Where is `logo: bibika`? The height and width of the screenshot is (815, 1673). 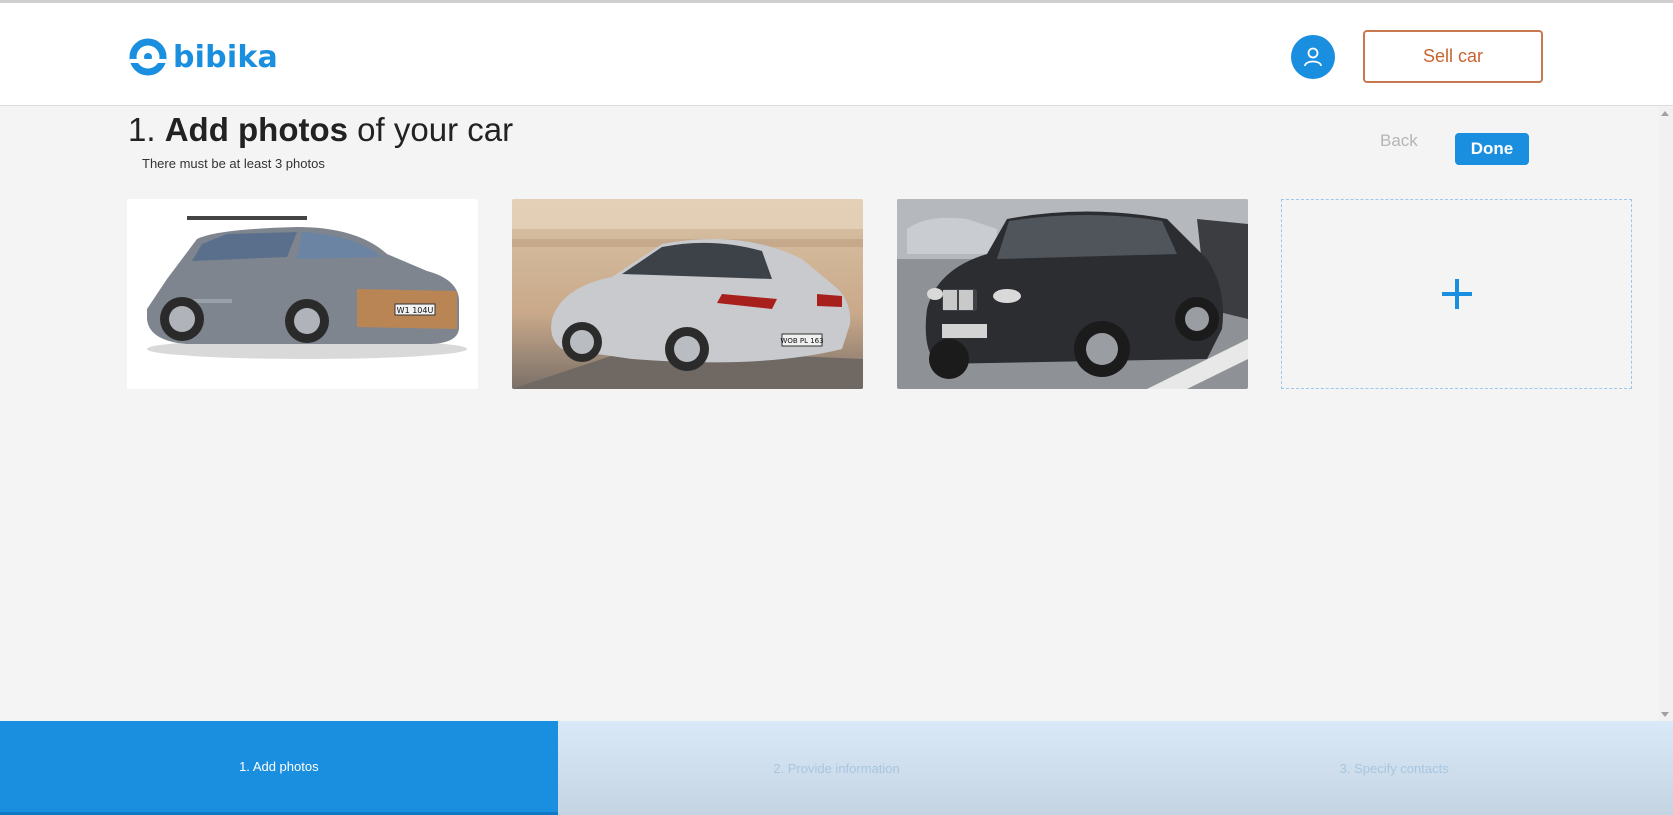 logo: bibika is located at coordinates (203, 57).